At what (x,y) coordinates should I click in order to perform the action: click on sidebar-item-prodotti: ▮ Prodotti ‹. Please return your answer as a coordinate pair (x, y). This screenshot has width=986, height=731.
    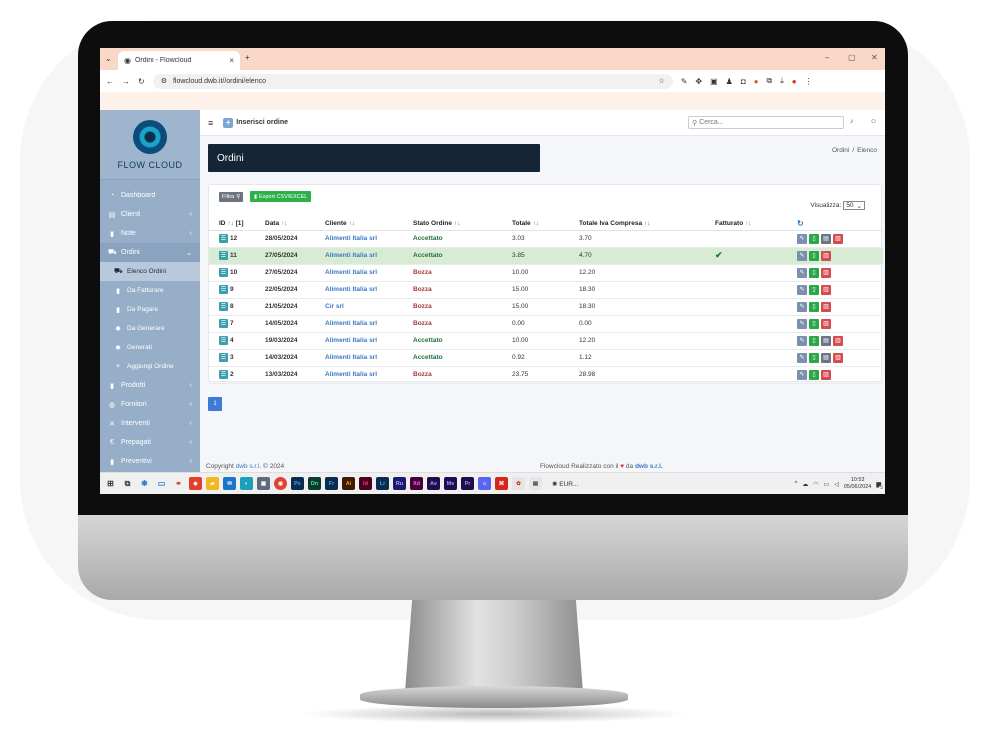
    Looking at the image, I should click on (150, 385).